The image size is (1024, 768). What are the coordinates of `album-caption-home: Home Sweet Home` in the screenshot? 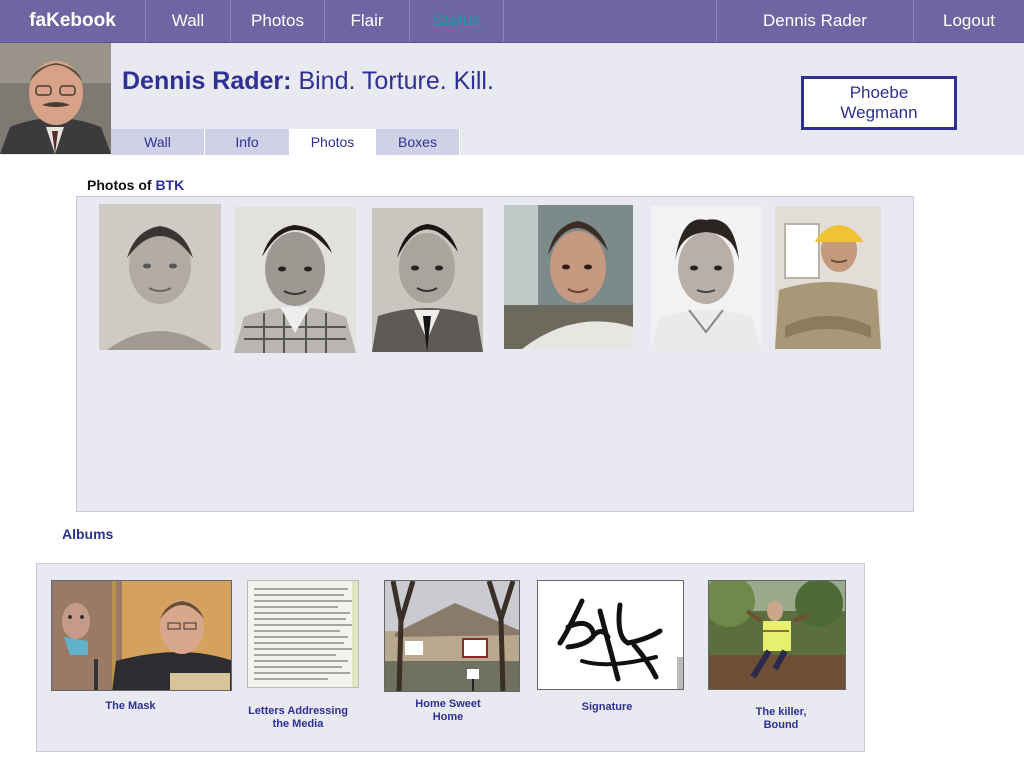 It's located at (448, 711).